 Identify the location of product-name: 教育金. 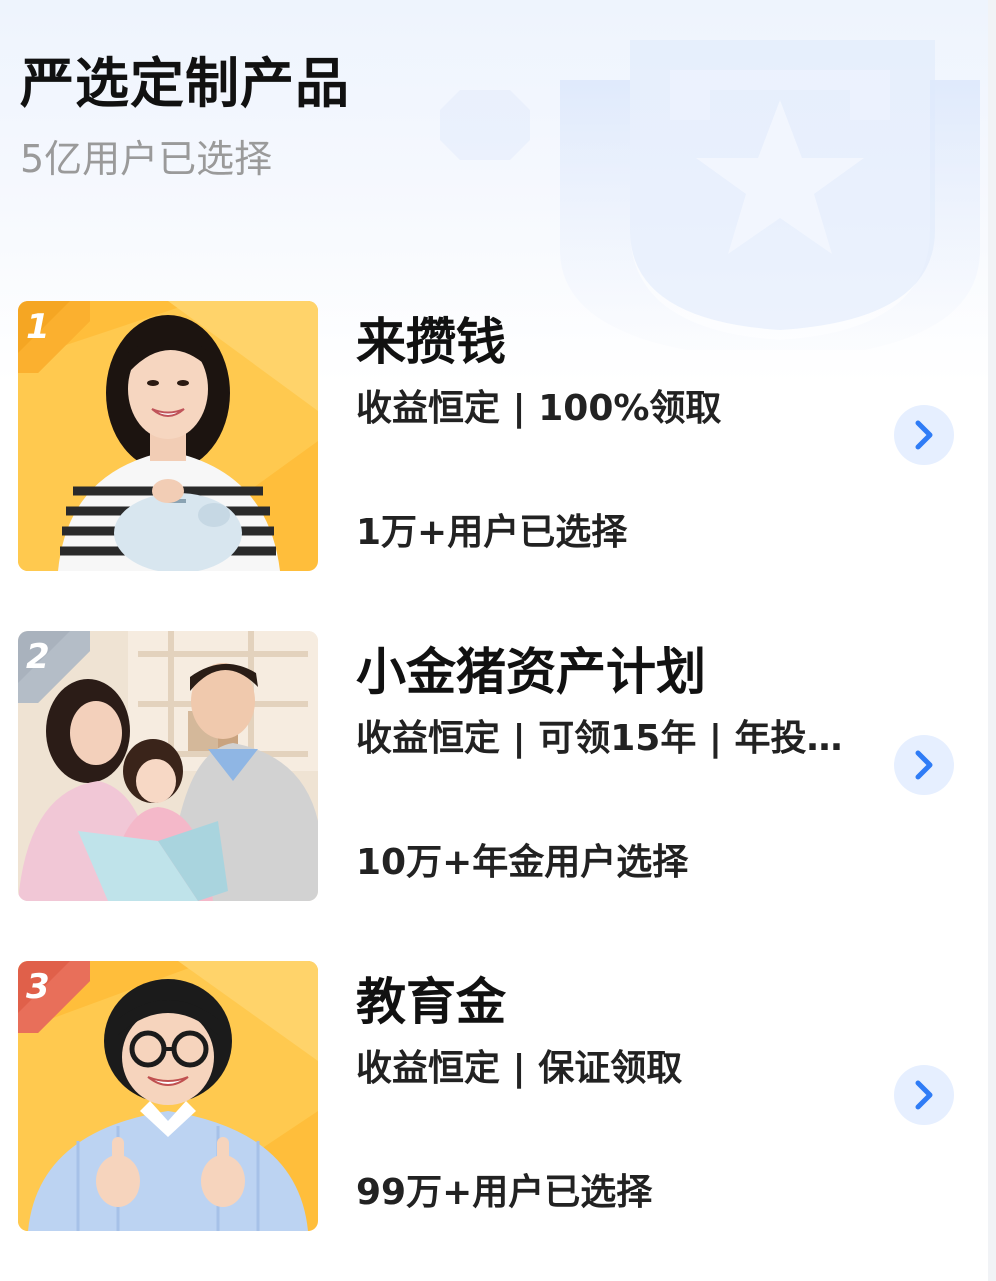
(431, 1002).